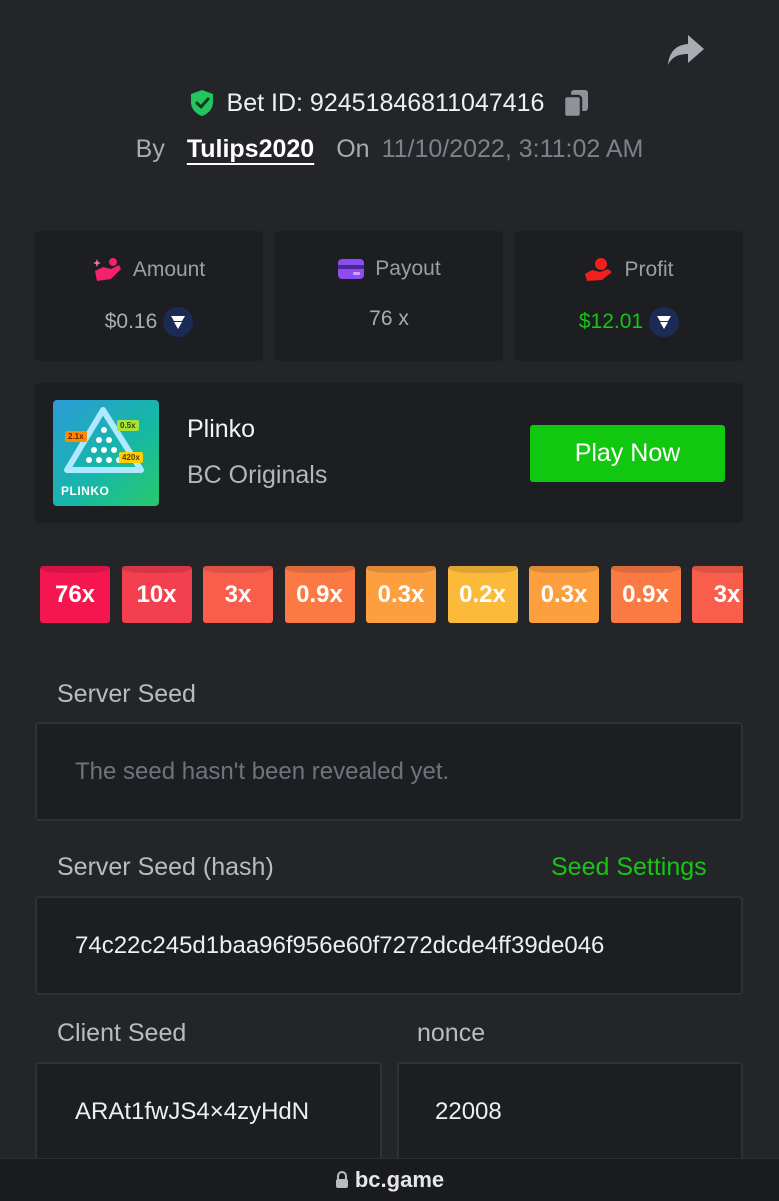 The height and width of the screenshot is (1201, 779). What do you see at coordinates (126, 694) in the screenshot?
I see `server-seed-label: Server Seed` at bounding box center [126, 694].